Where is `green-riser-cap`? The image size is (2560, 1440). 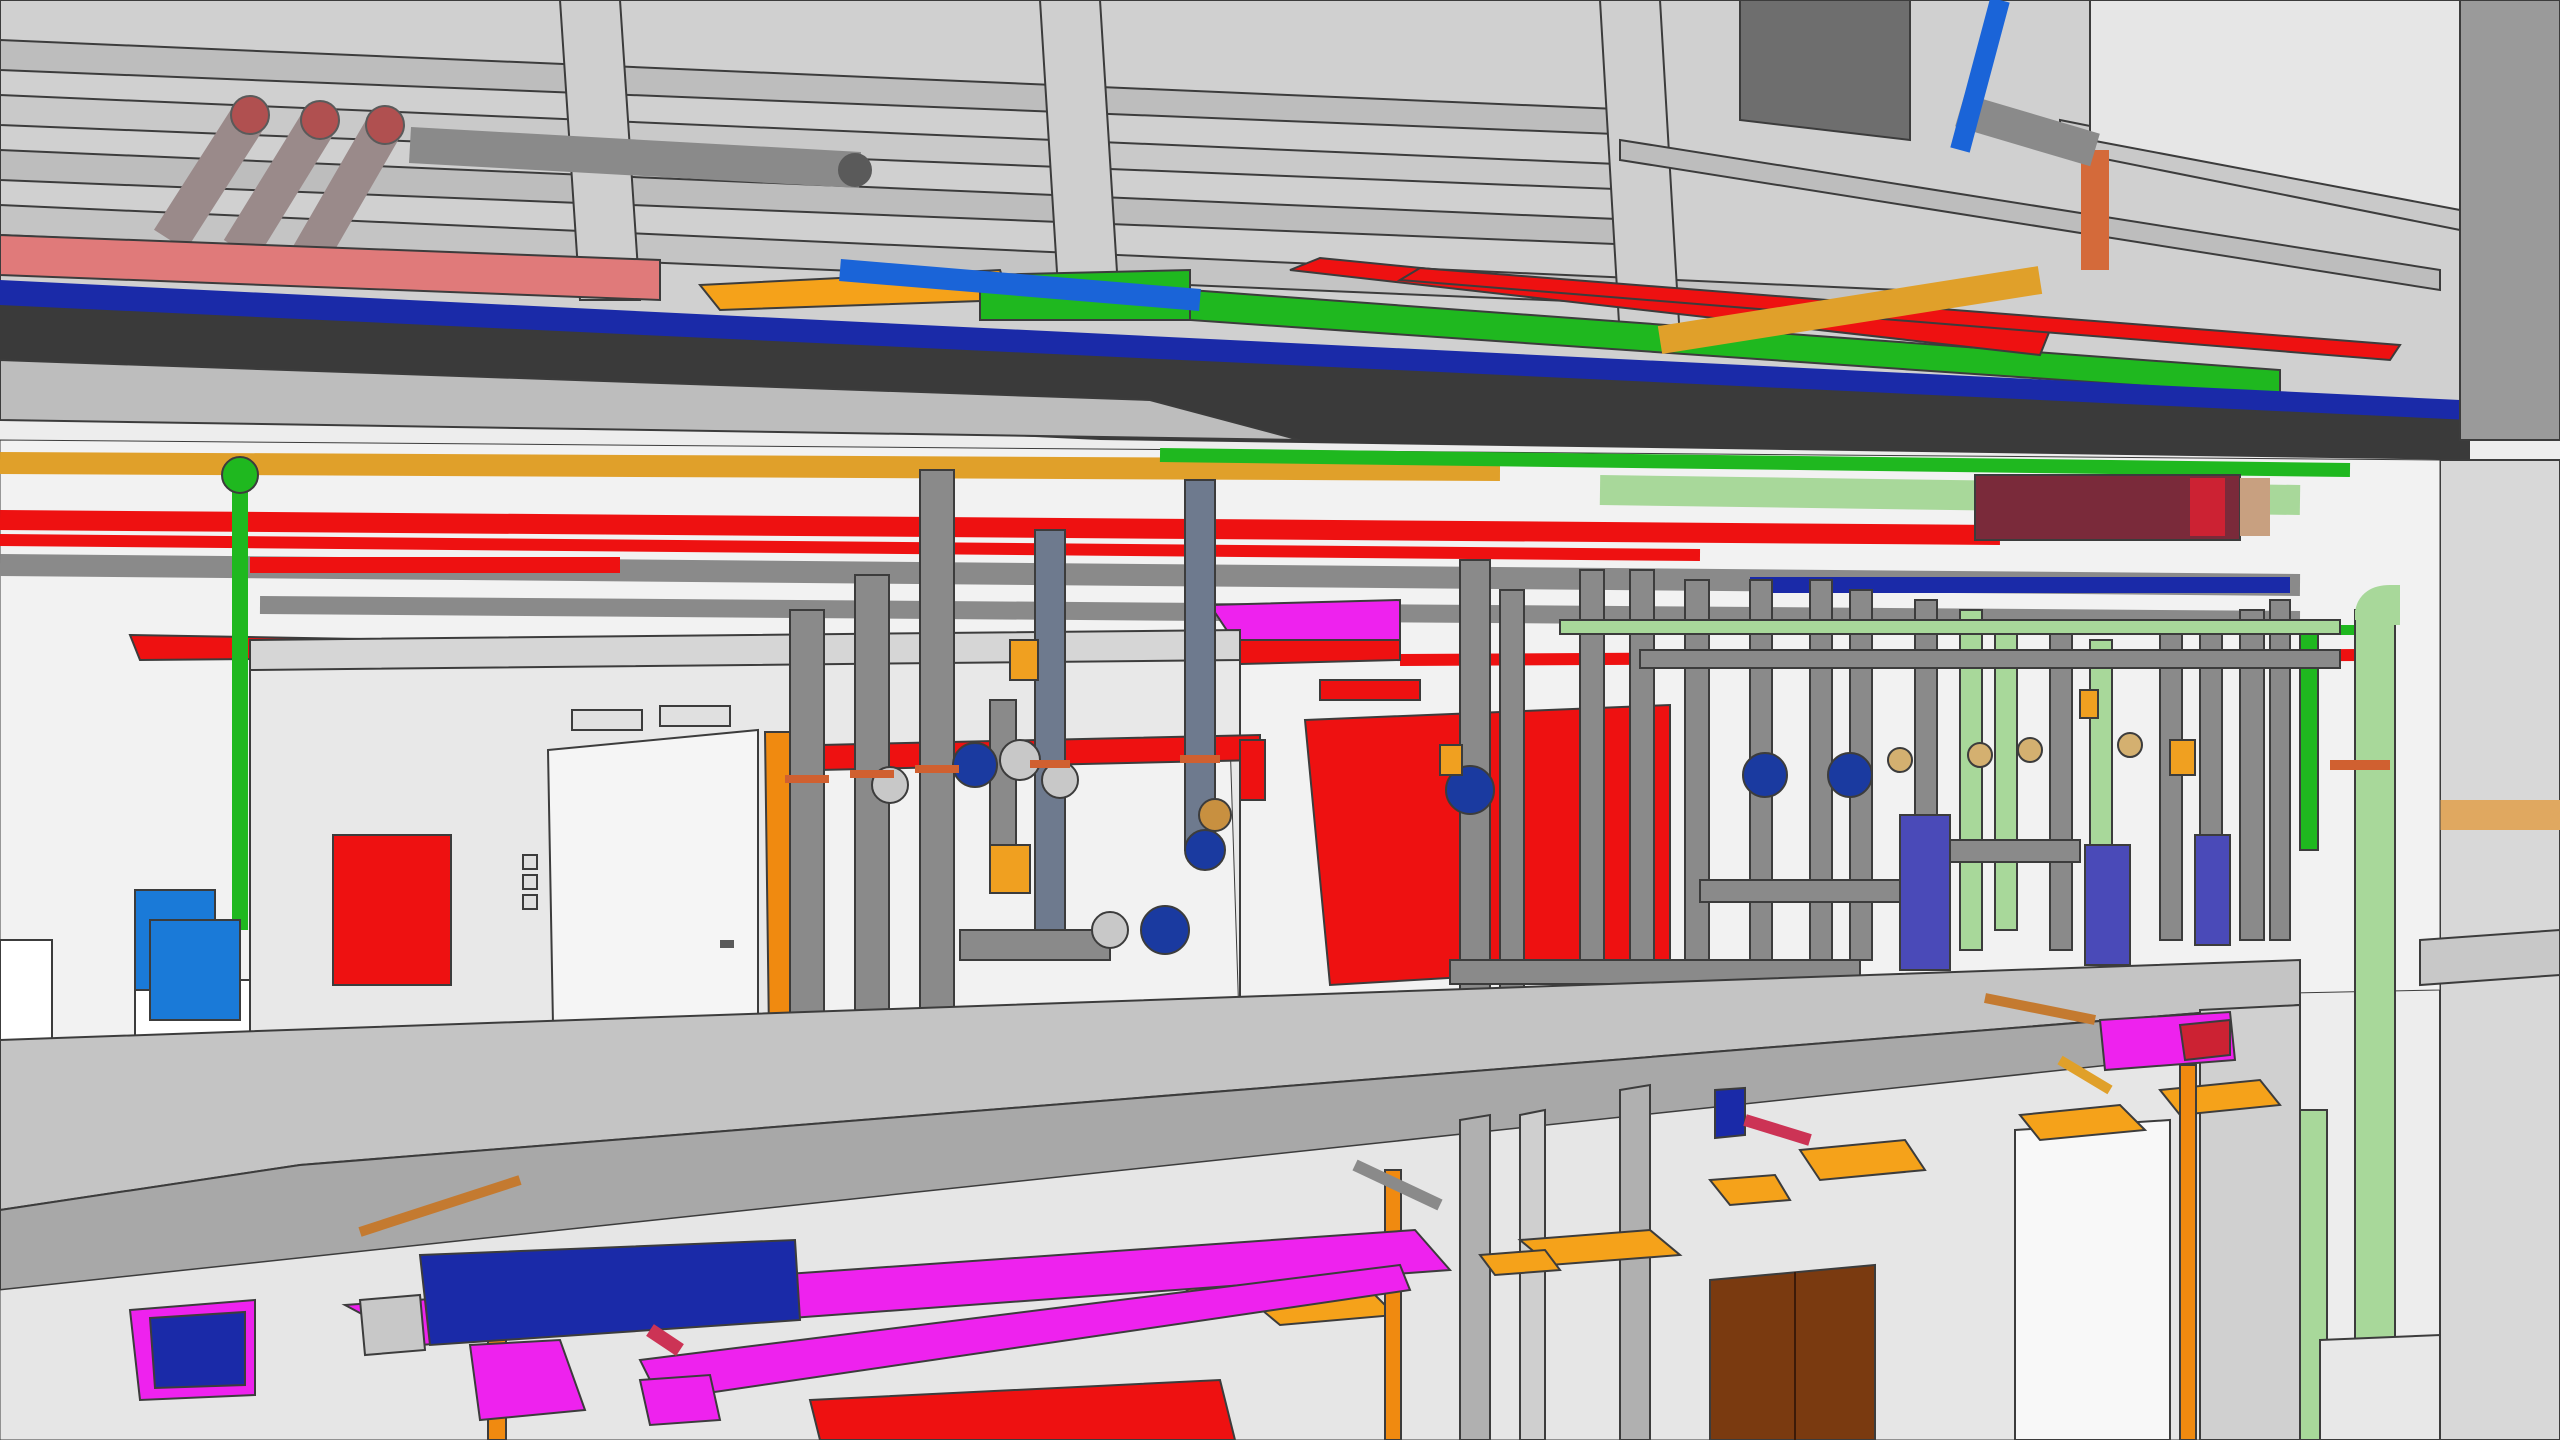
green-riser-cap is located at coordinates (240, 475).